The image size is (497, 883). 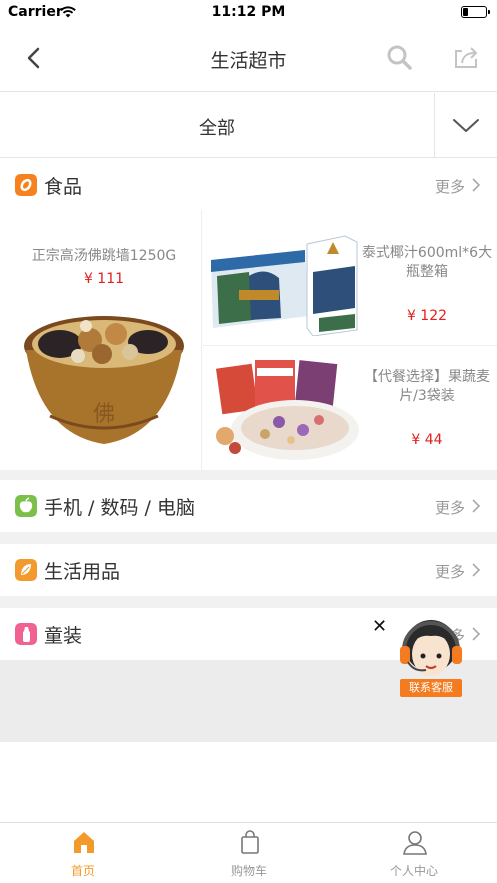 I want to click on contact-service-label: 联系客服, so click(x=431, y=688).